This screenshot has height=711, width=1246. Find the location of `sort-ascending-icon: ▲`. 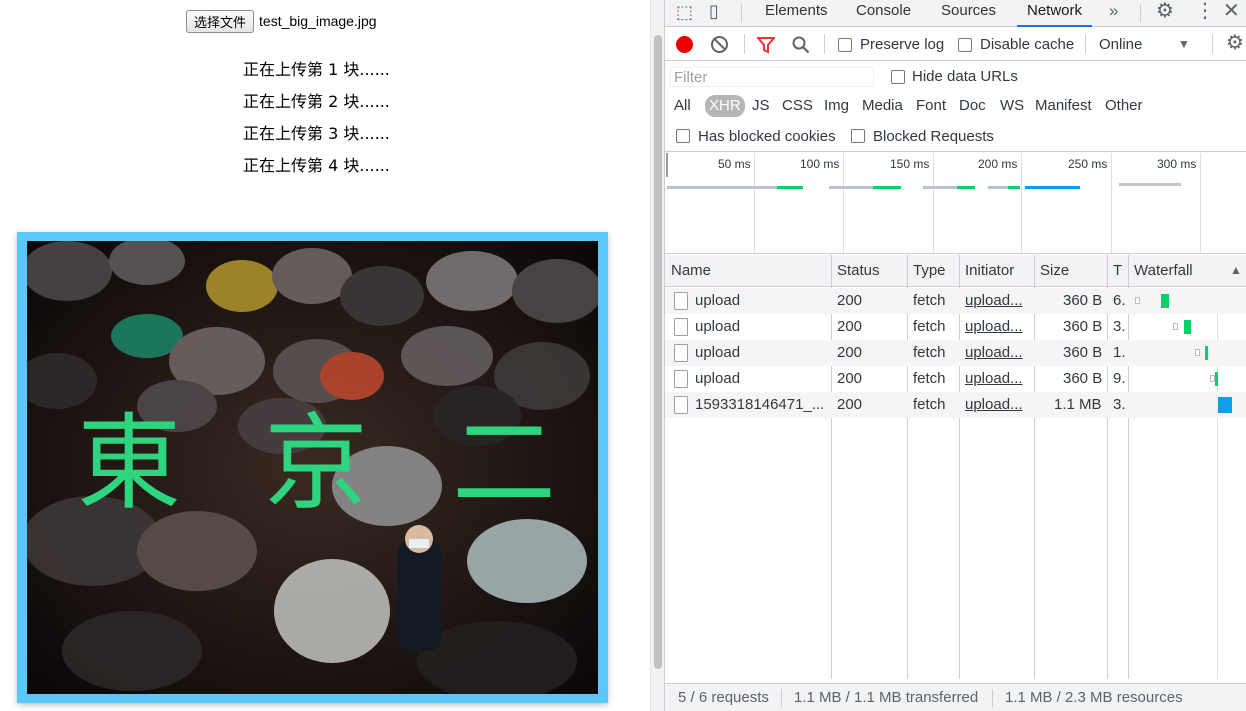

sort-ascending-icon: ▲ is located at coordinates (1236, 270).